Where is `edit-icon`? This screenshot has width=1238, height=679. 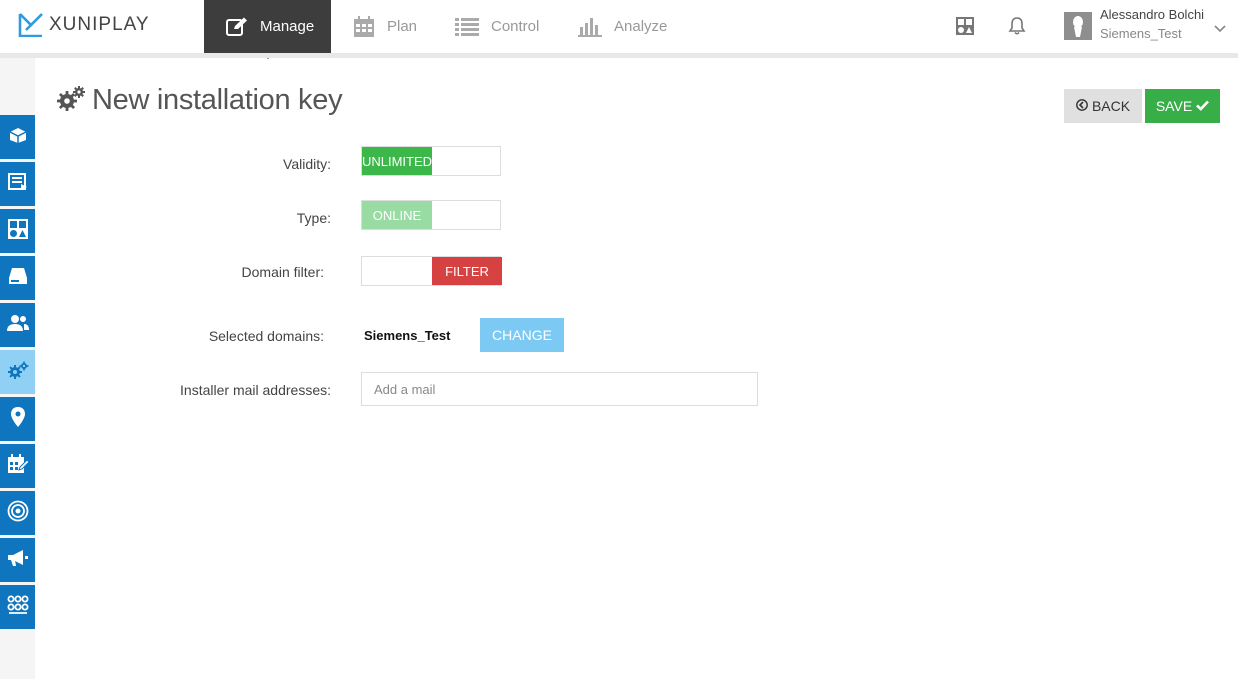 edit-icon is located at coordinates (237, 27).